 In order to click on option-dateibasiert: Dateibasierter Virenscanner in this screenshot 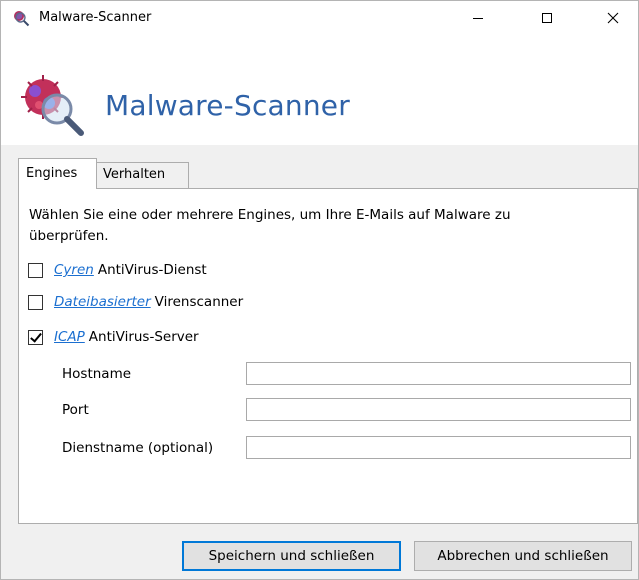, I will do `click(135, 302)`.